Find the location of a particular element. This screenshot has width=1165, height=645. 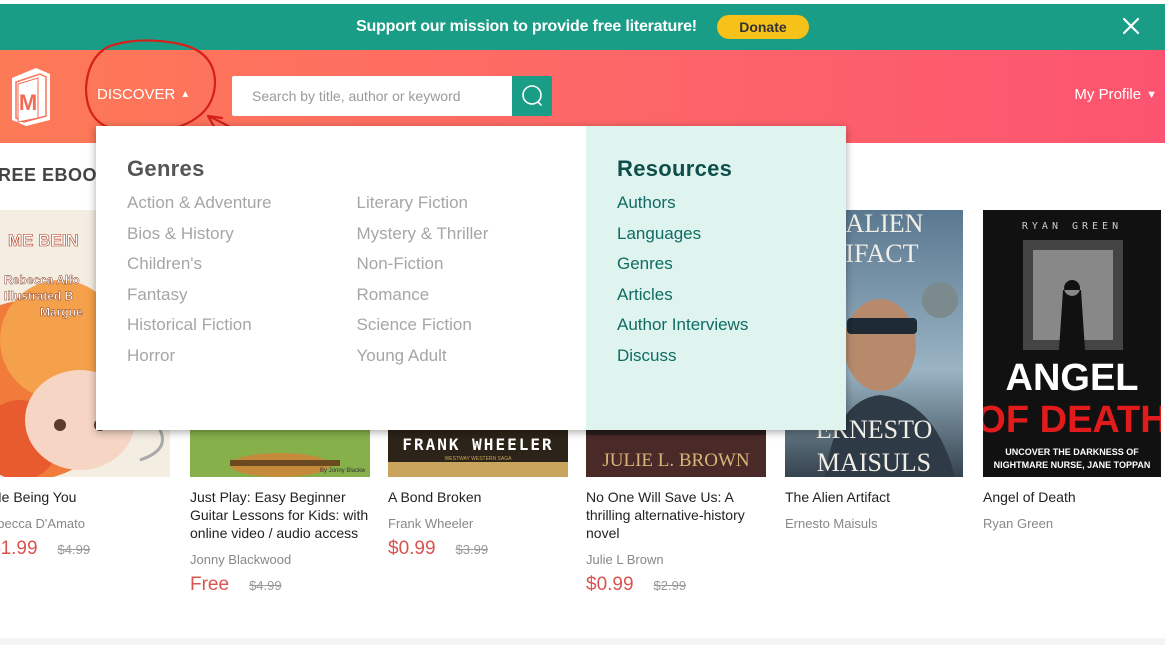

cover-author: Rebecca Alfo is located at coordinates (42, 280).